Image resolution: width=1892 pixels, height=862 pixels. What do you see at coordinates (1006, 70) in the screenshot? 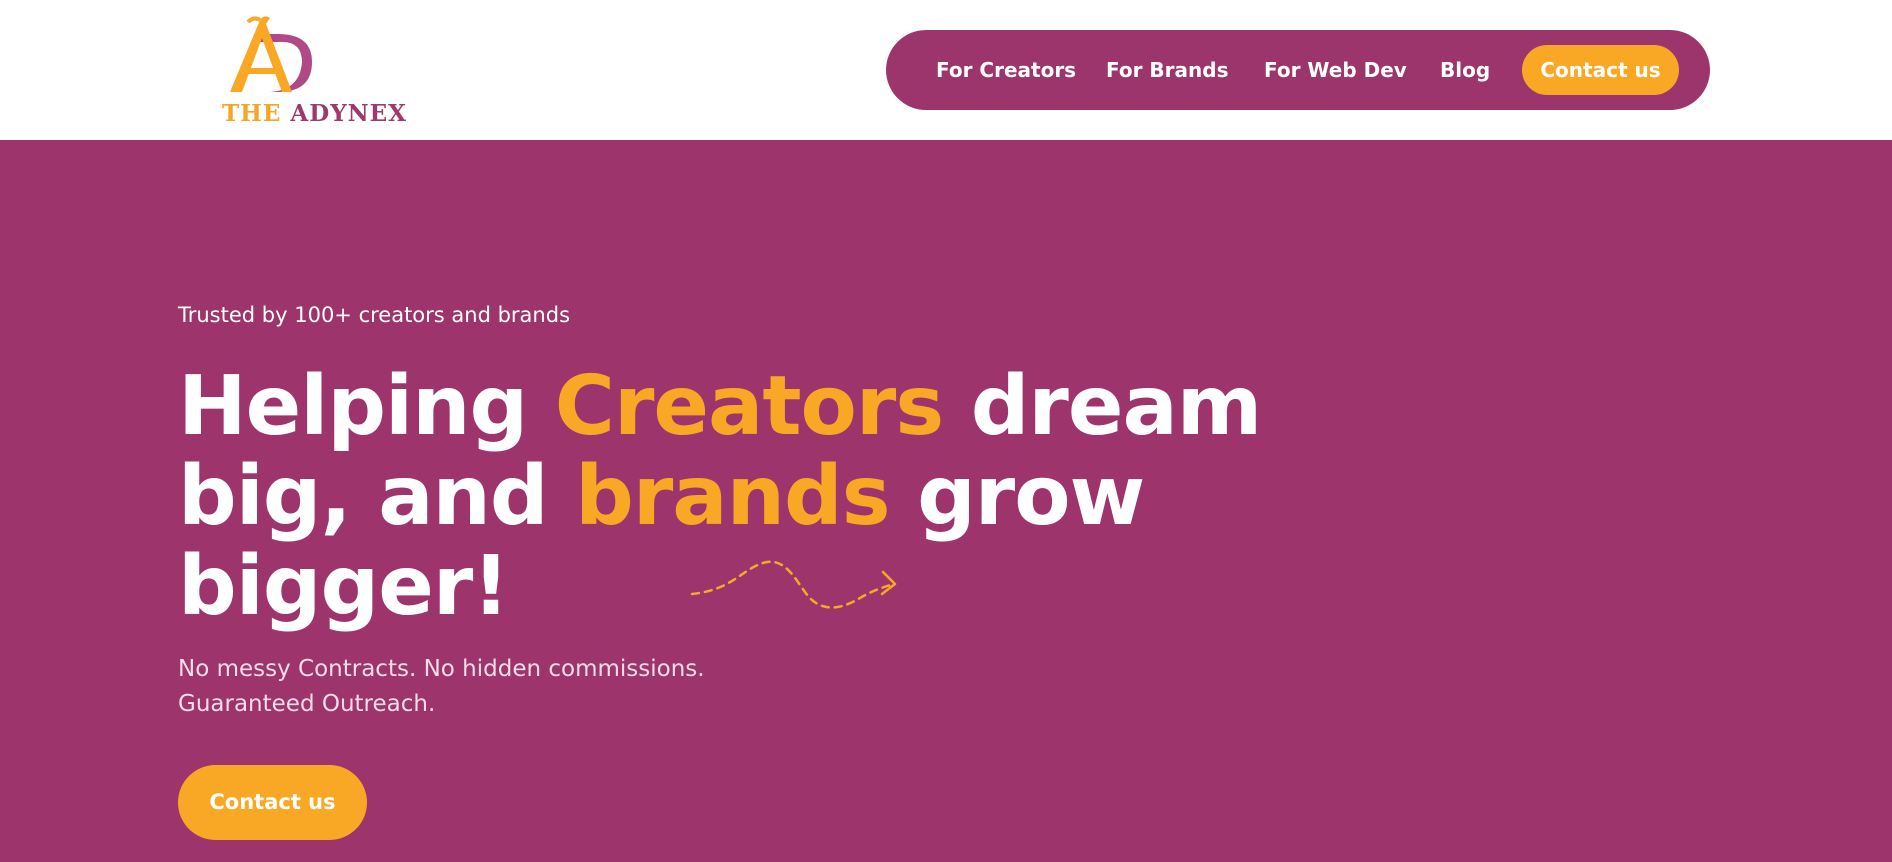
I see `nav-item-for-creators: For Creators` at bounding box center [1006, 70].